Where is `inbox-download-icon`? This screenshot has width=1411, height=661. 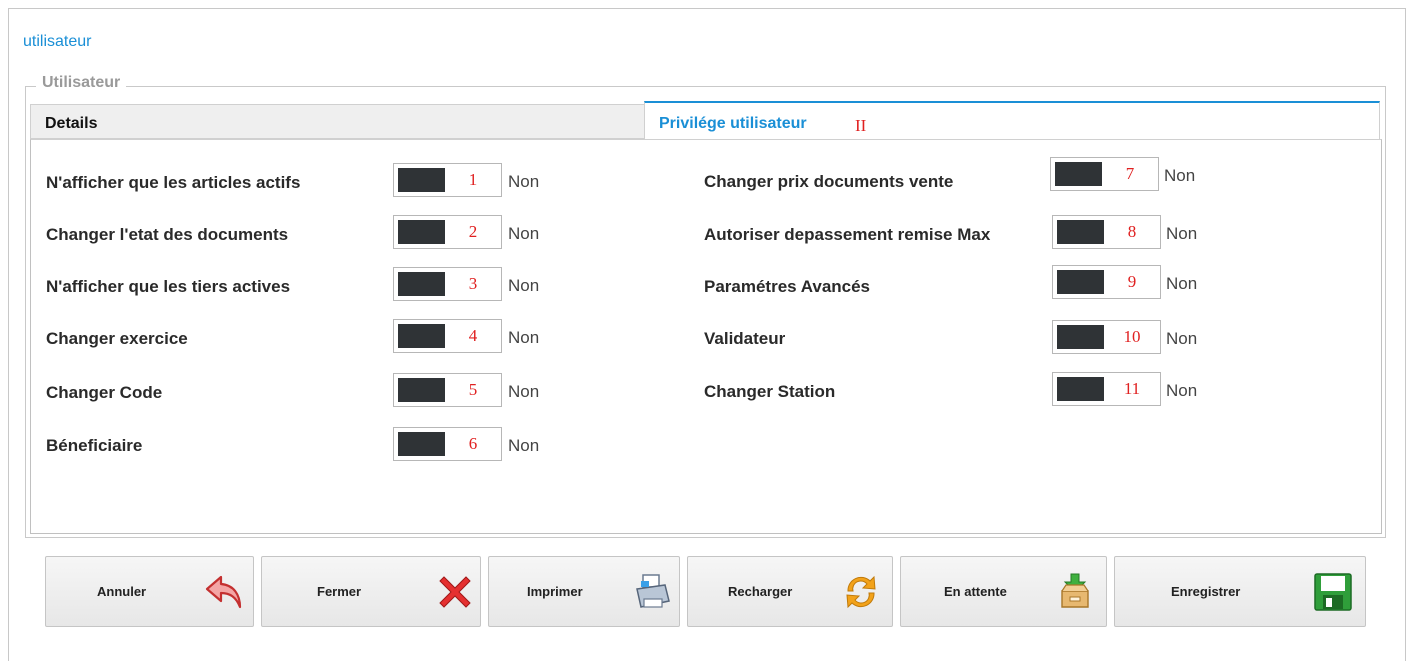
inbox-download-icon is located at coordinates (1075, 590).